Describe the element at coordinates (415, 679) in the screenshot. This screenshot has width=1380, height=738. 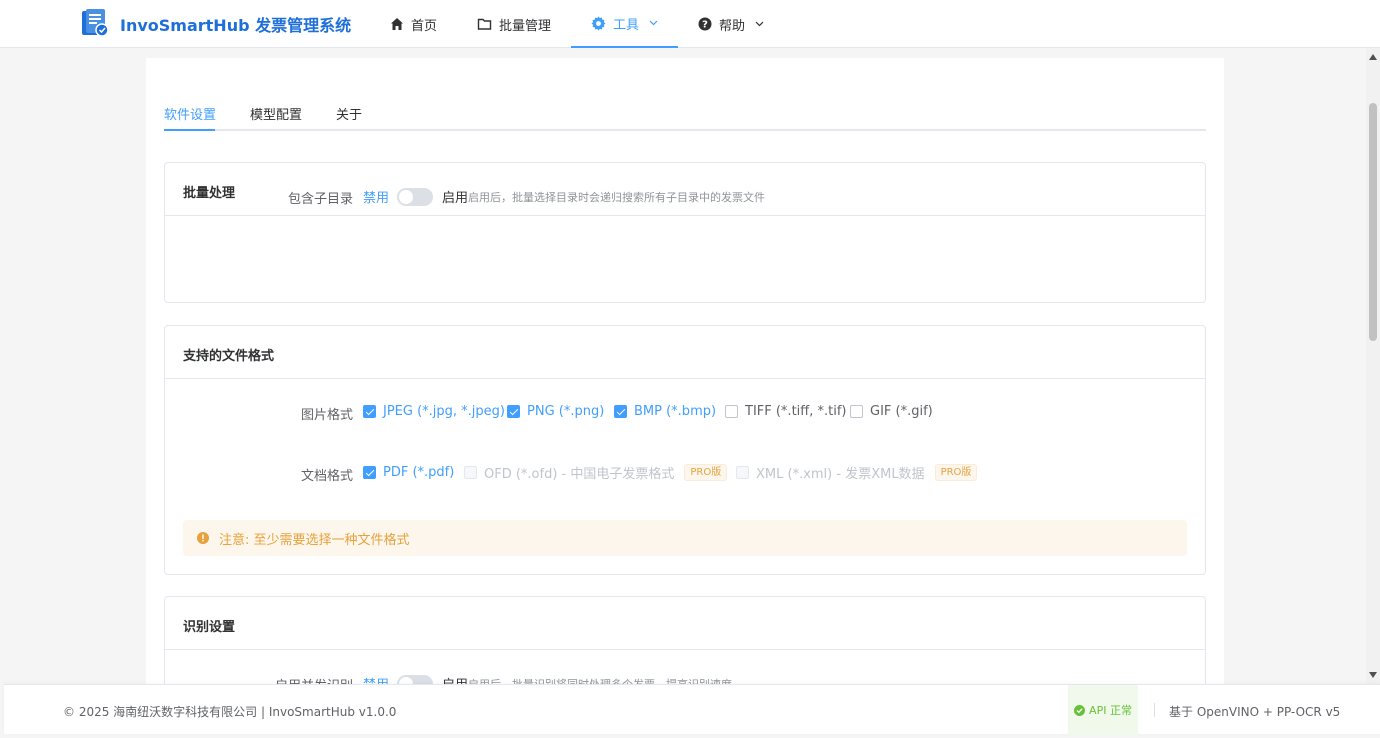
I see `concurrent-switch` at that location.